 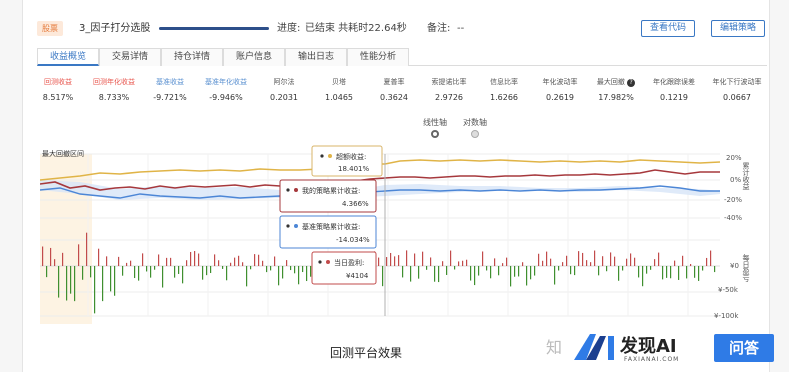 What do you see at coordinates (746, 268) in the screenshot?
I see `daily-pnl-axis-title: 每日盈亏` at bounding box center [746, 268].